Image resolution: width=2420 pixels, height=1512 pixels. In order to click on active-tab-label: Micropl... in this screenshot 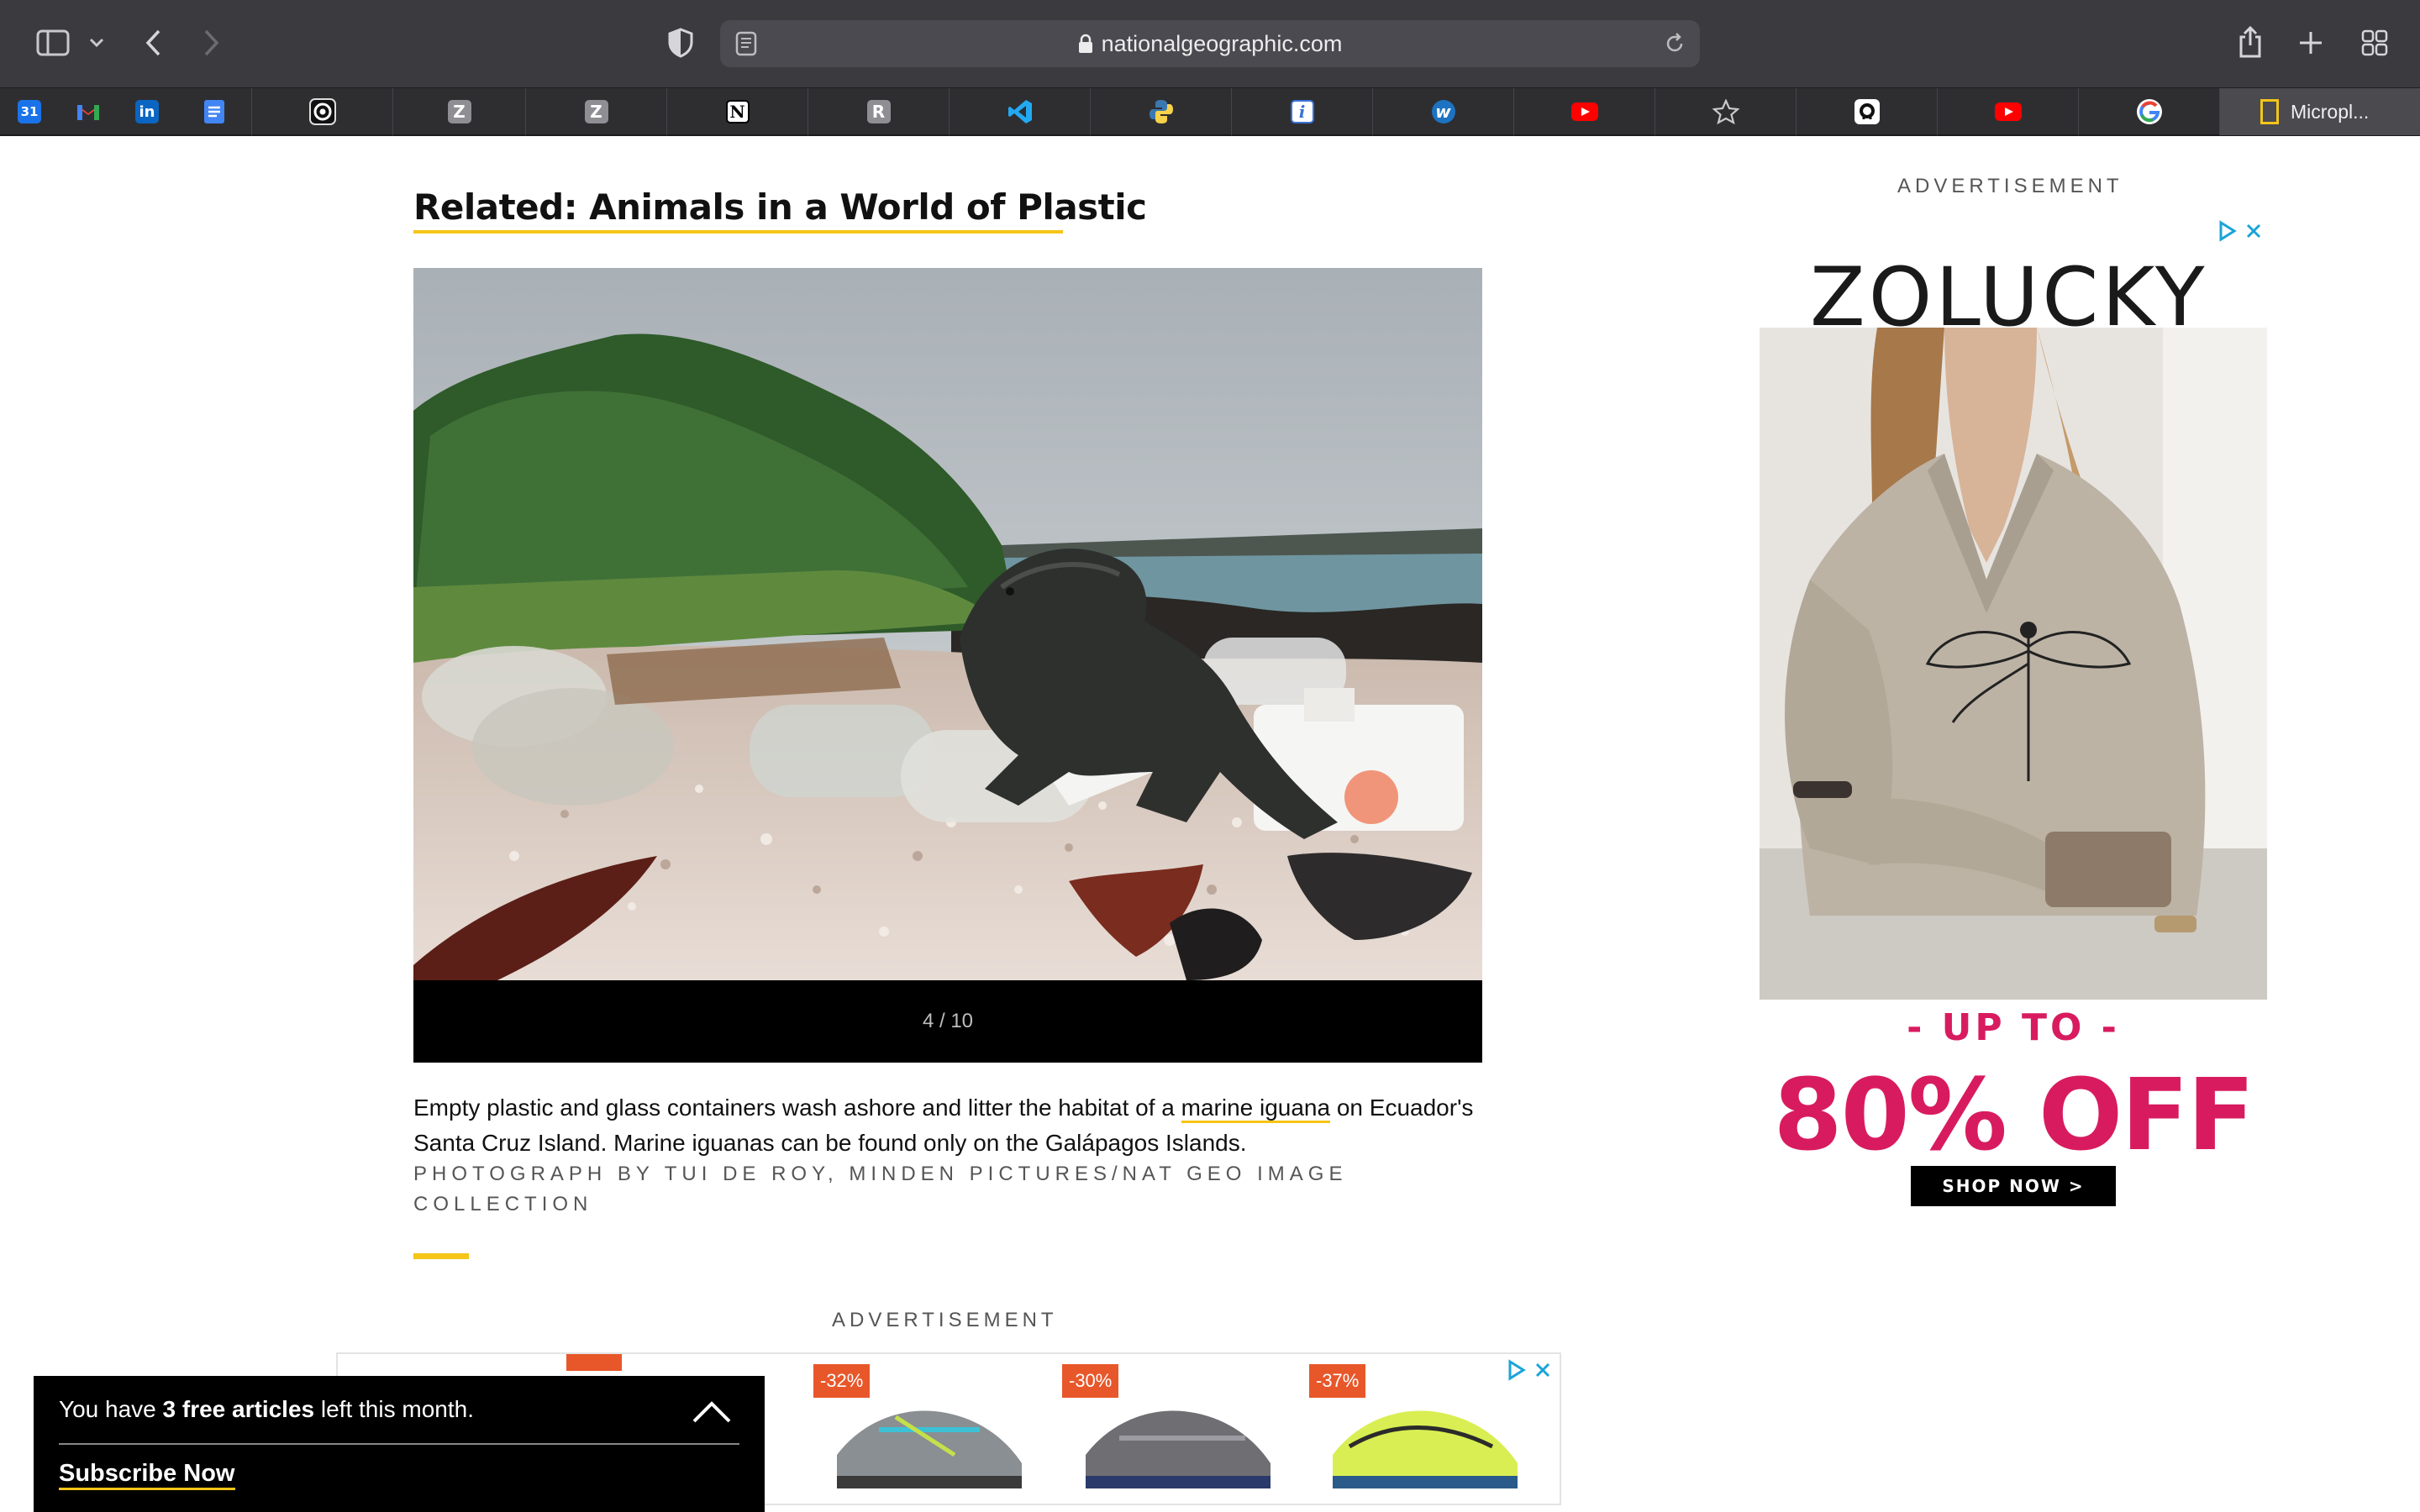, I will do `click(2330, 111)`.